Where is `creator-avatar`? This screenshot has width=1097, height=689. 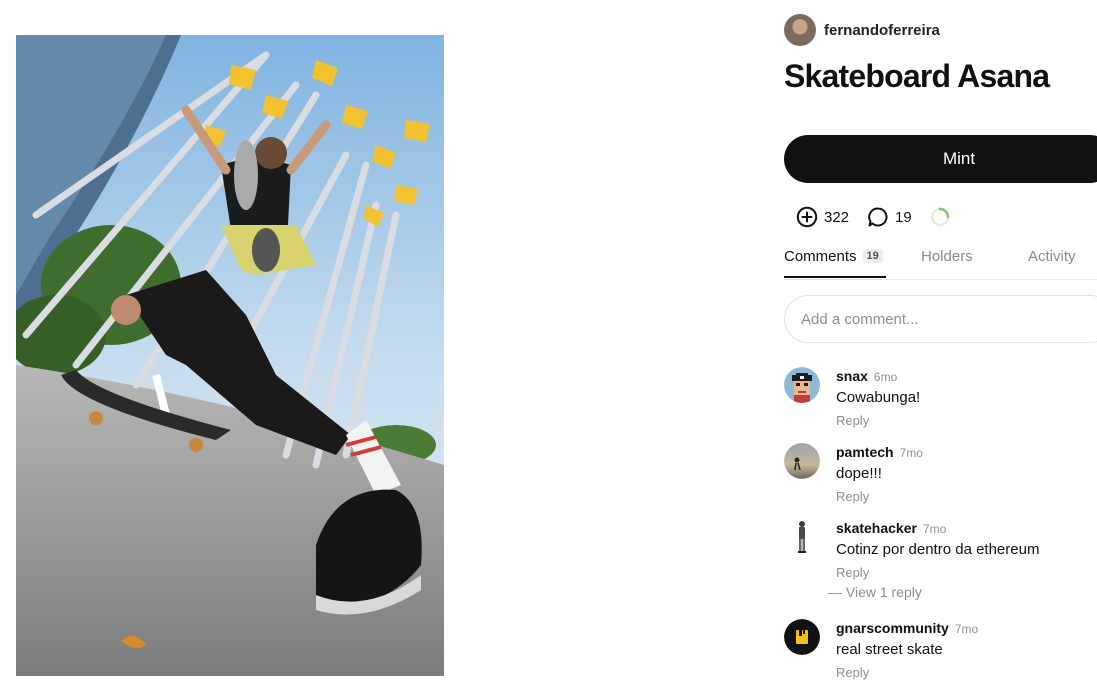 creator-avatar is located at coordinates (800, 30).